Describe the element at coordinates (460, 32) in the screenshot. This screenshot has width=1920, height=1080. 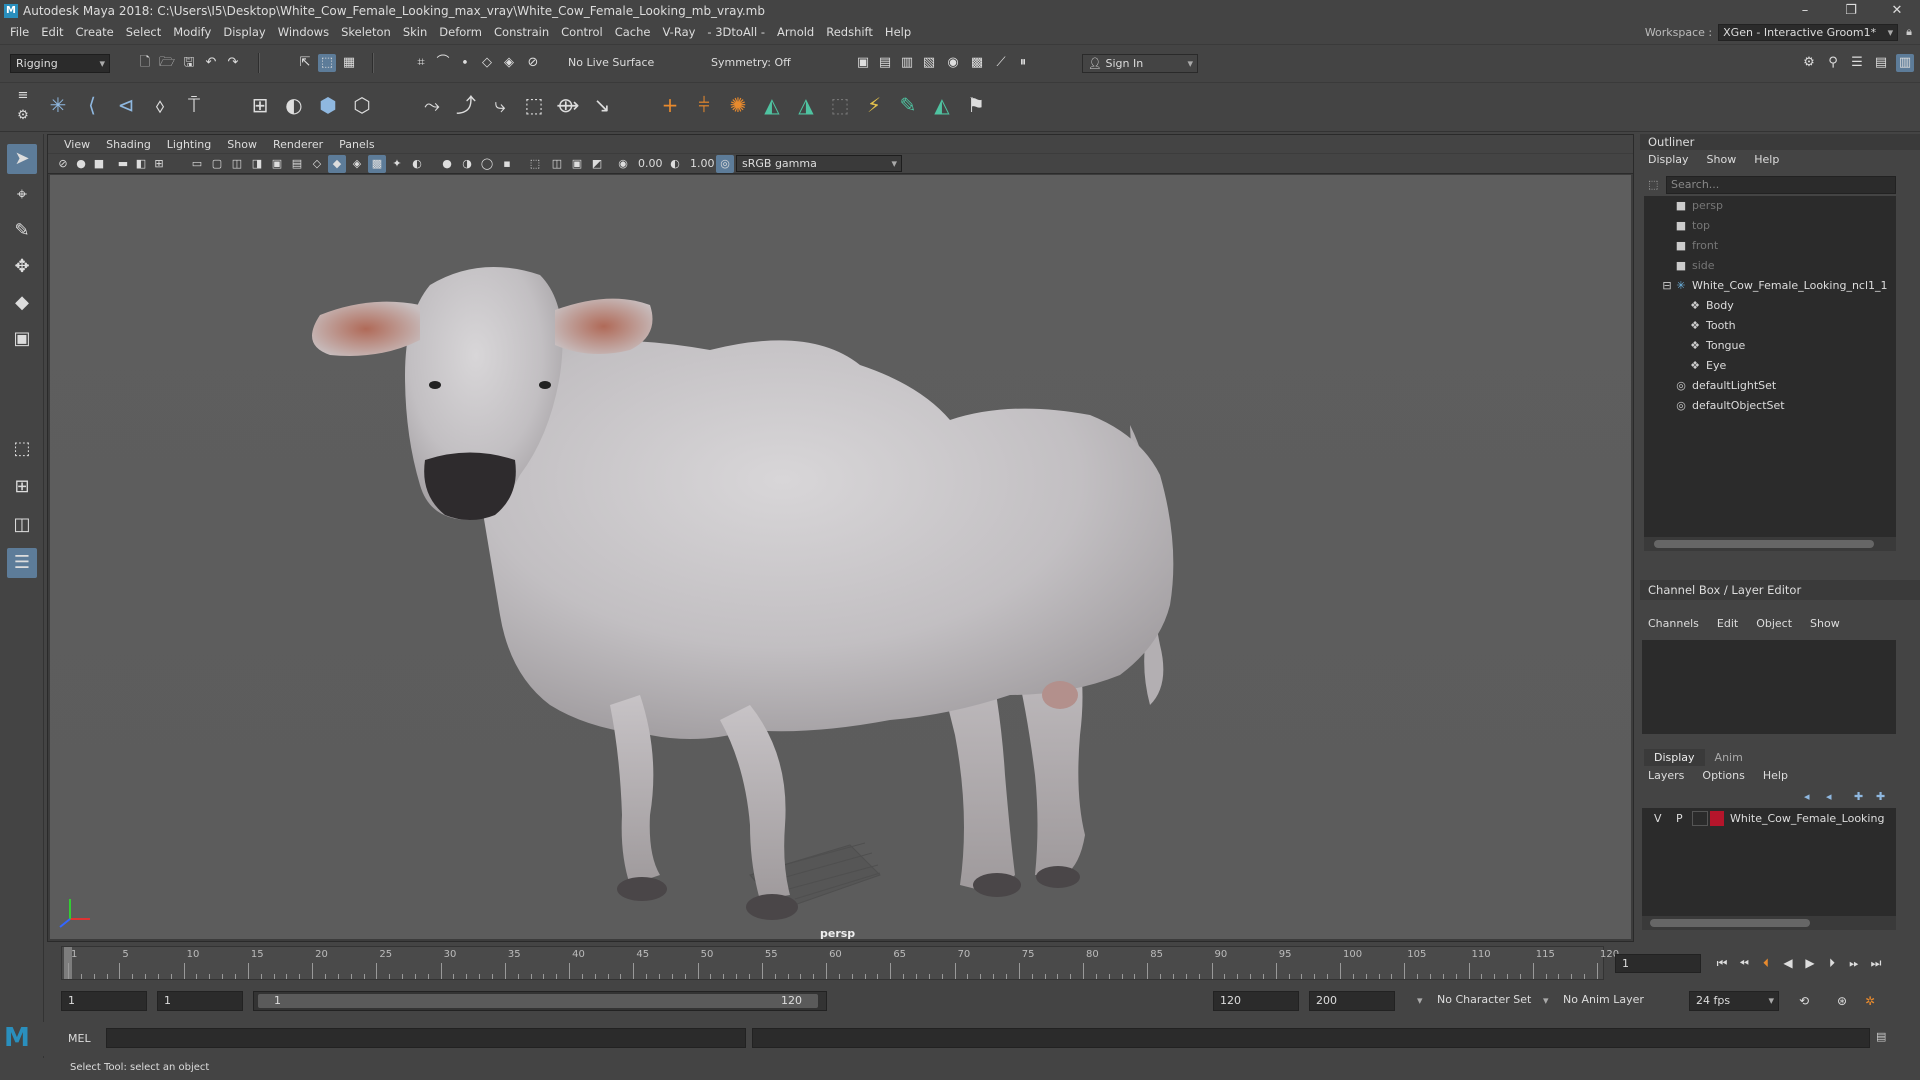
I see `menu-deform: Deform` at that location.